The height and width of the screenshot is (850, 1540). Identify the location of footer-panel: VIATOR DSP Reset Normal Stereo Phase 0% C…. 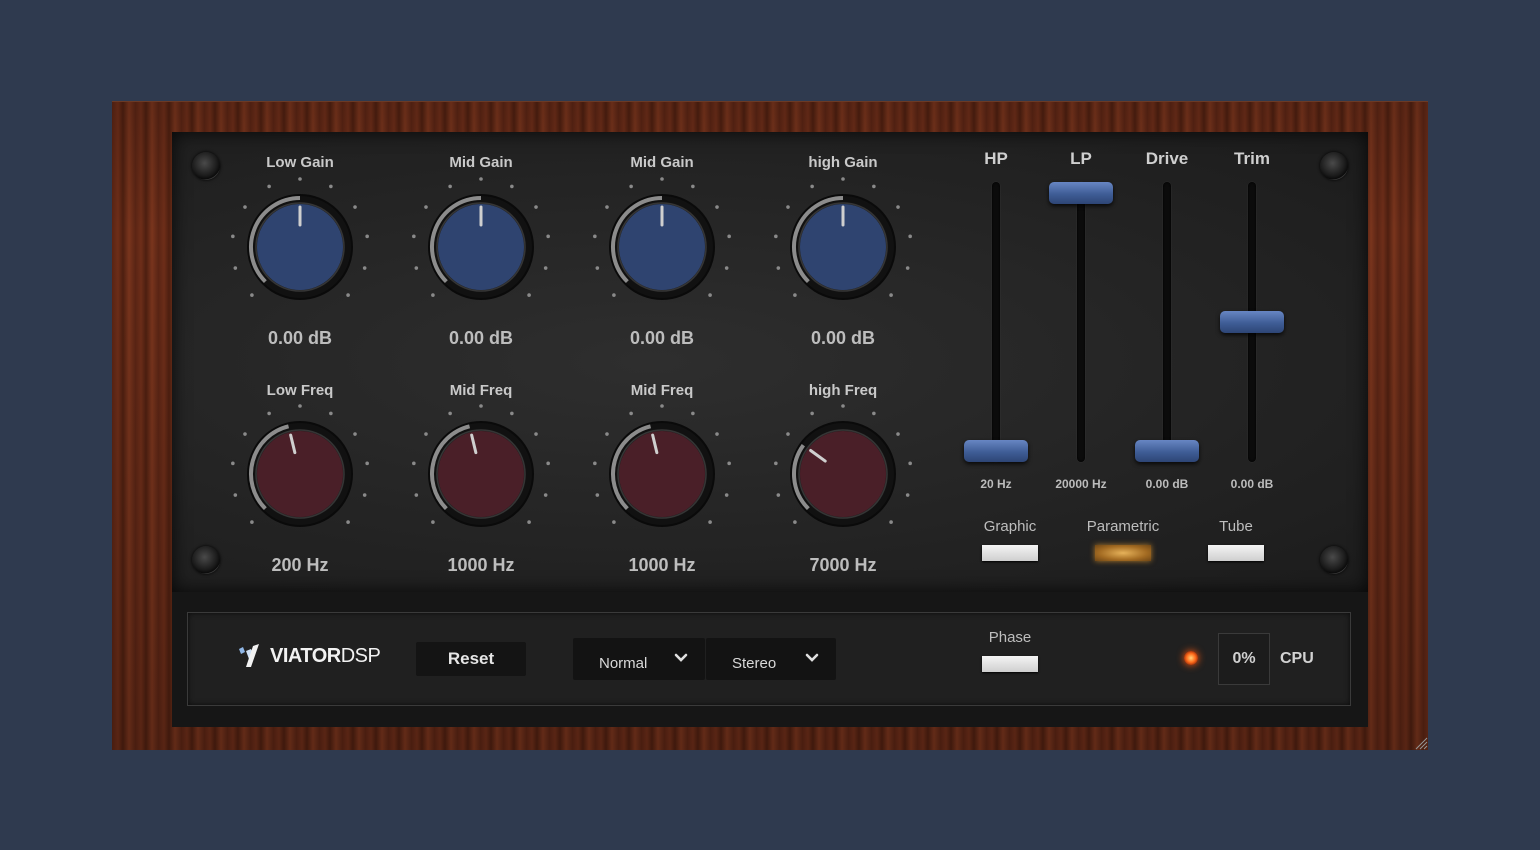
(769, 659).